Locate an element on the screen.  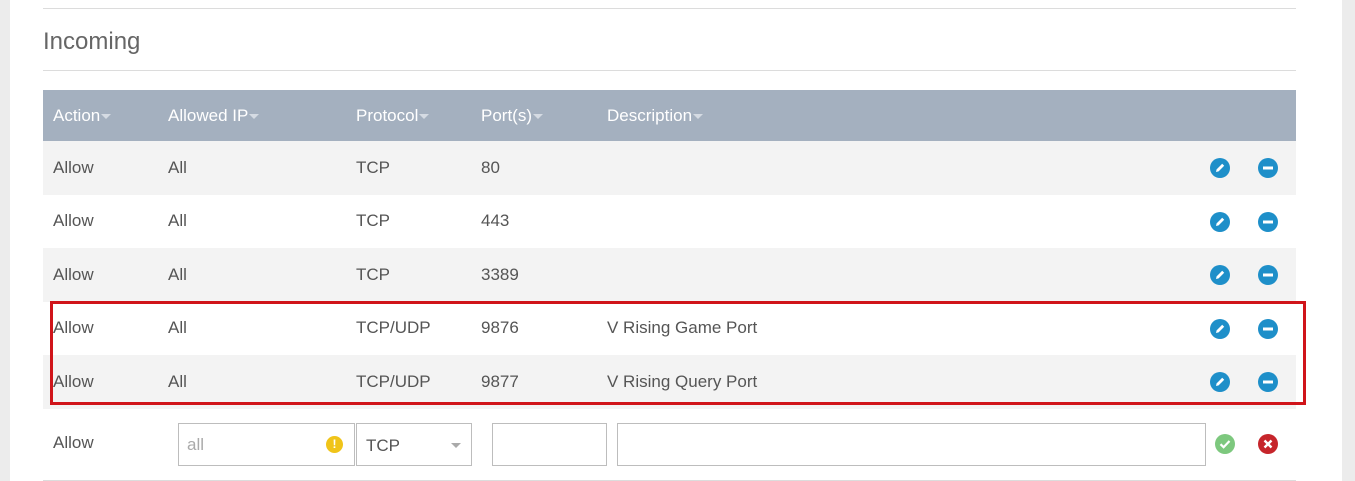
column-header-ports: Port(s) is located at coordinates (534, 115).